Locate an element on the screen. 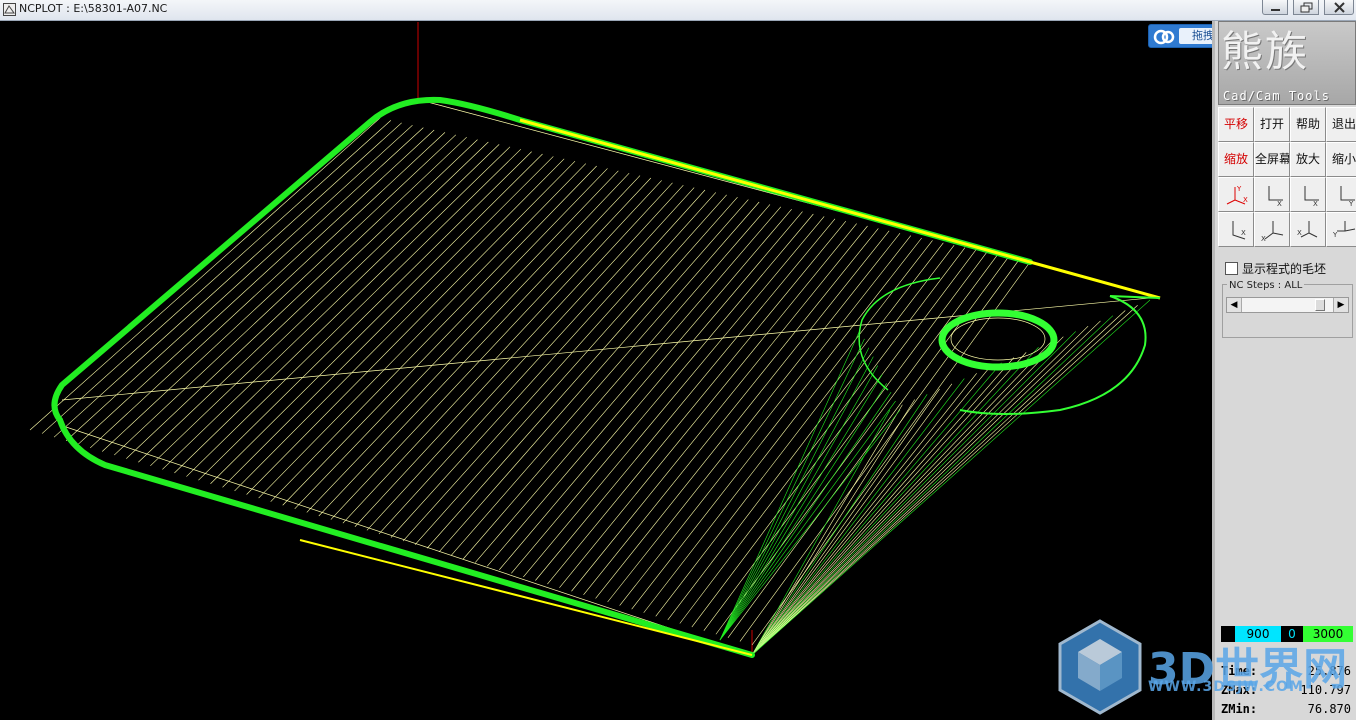  view-iso-2-button: X is located at coordinates (1236, 229).